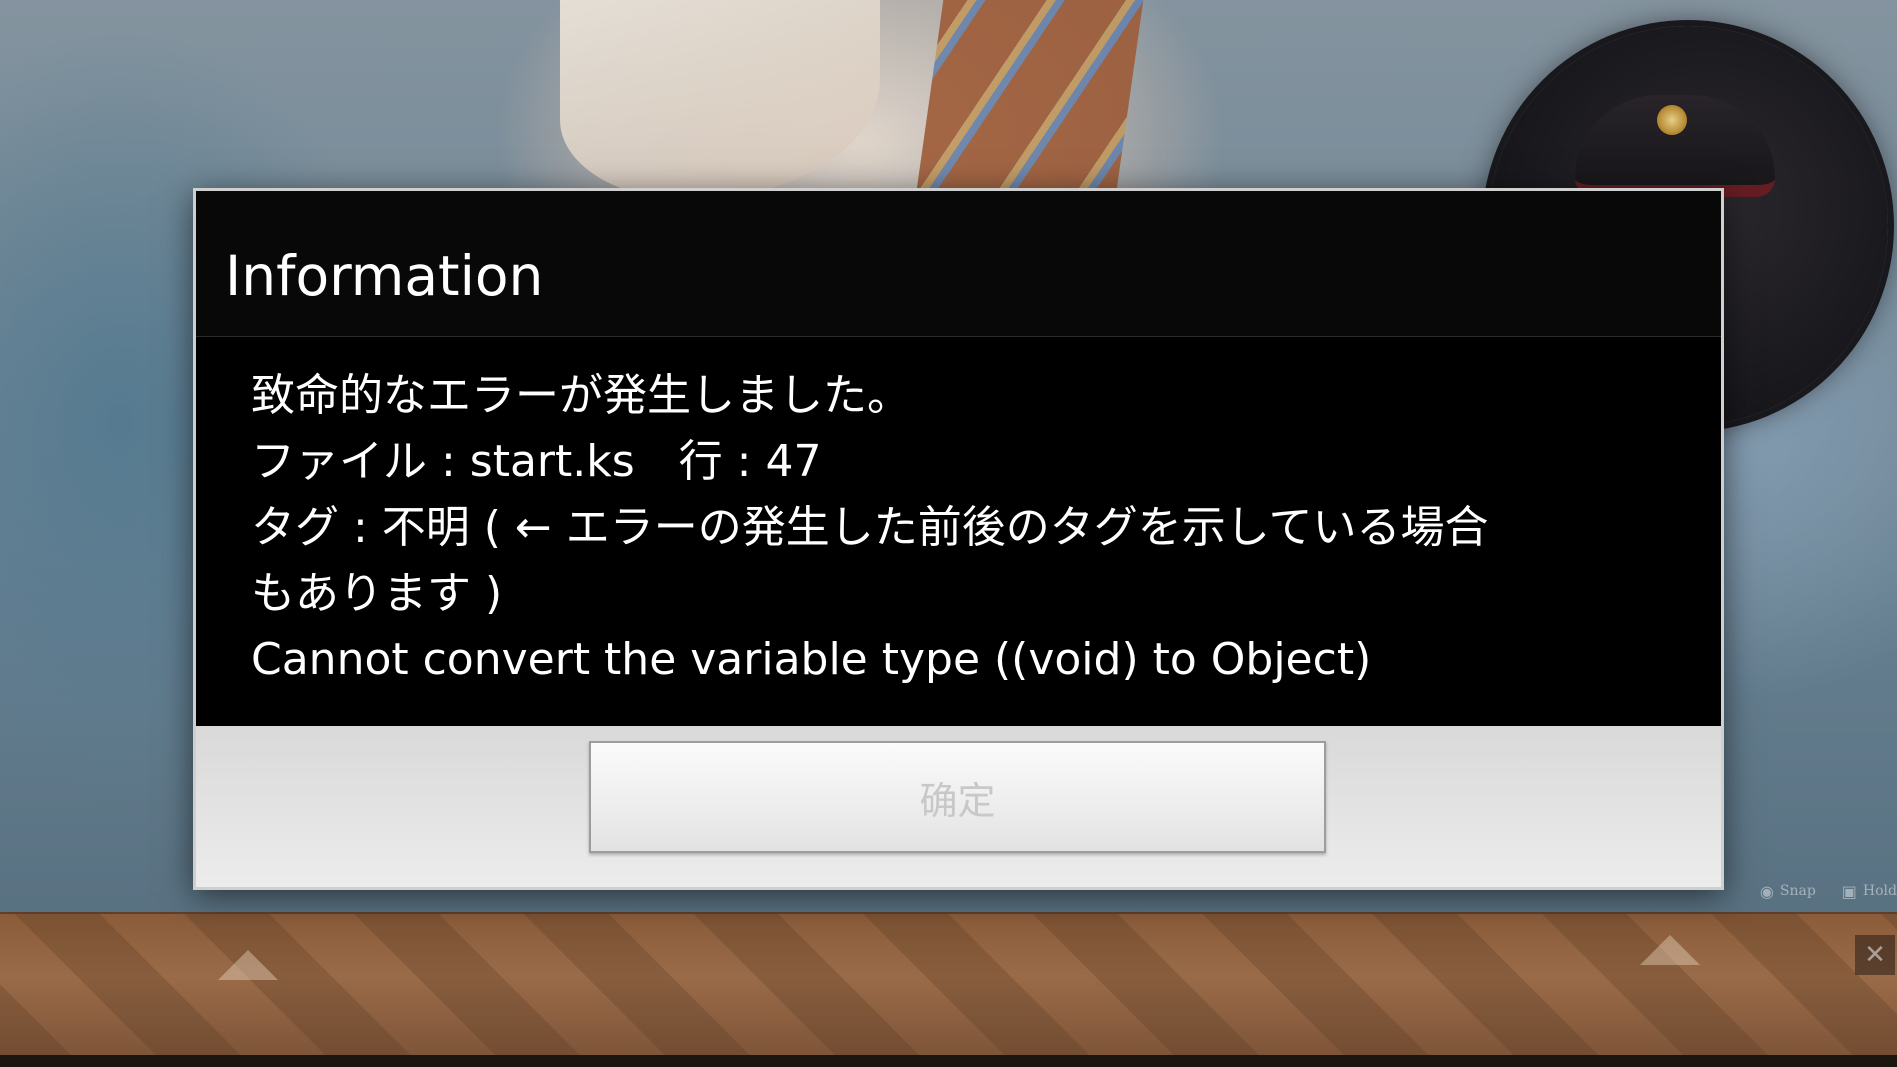  Describe the element at coordinates (948, 989) in the screenshot. I see `message-window-bar` at that location.